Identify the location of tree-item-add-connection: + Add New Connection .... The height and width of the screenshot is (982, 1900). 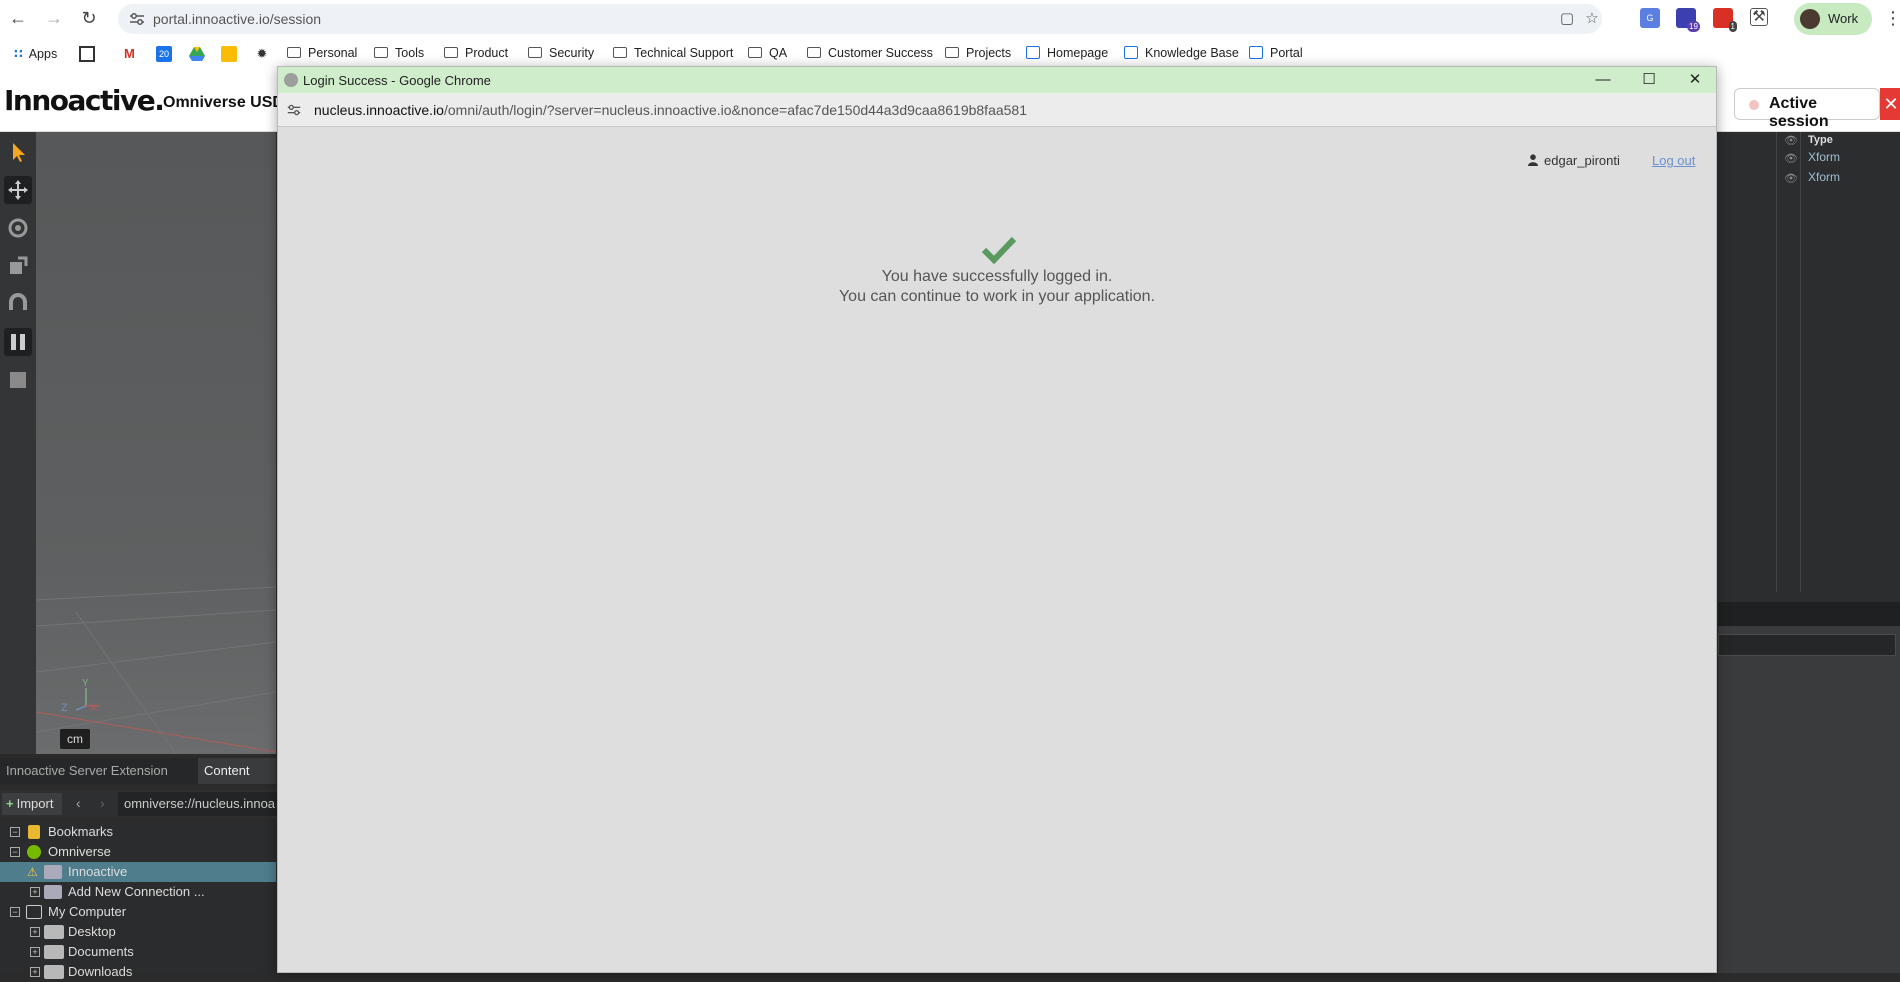
(138, 892).